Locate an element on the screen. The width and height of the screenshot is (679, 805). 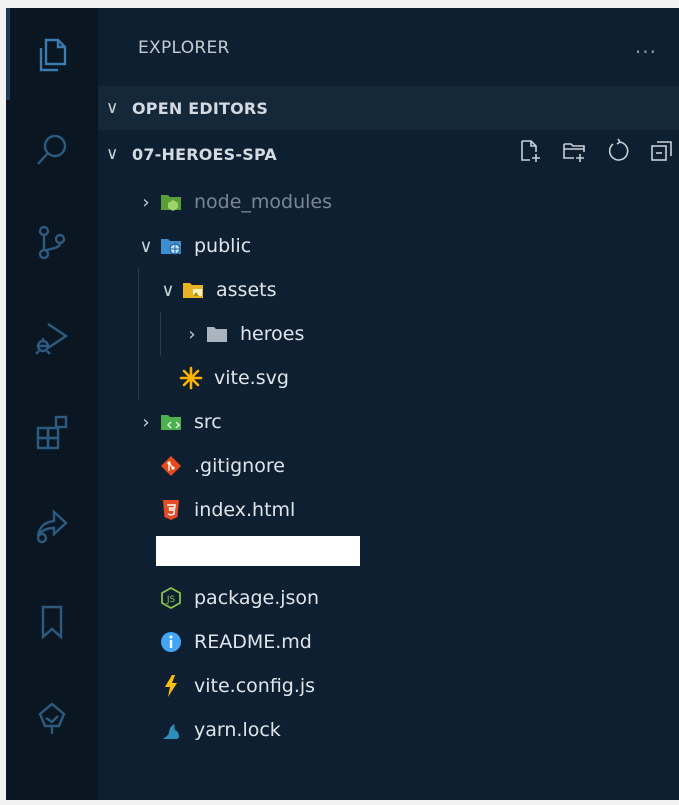
tree-item-label: public is located at coordinates (223, 246).